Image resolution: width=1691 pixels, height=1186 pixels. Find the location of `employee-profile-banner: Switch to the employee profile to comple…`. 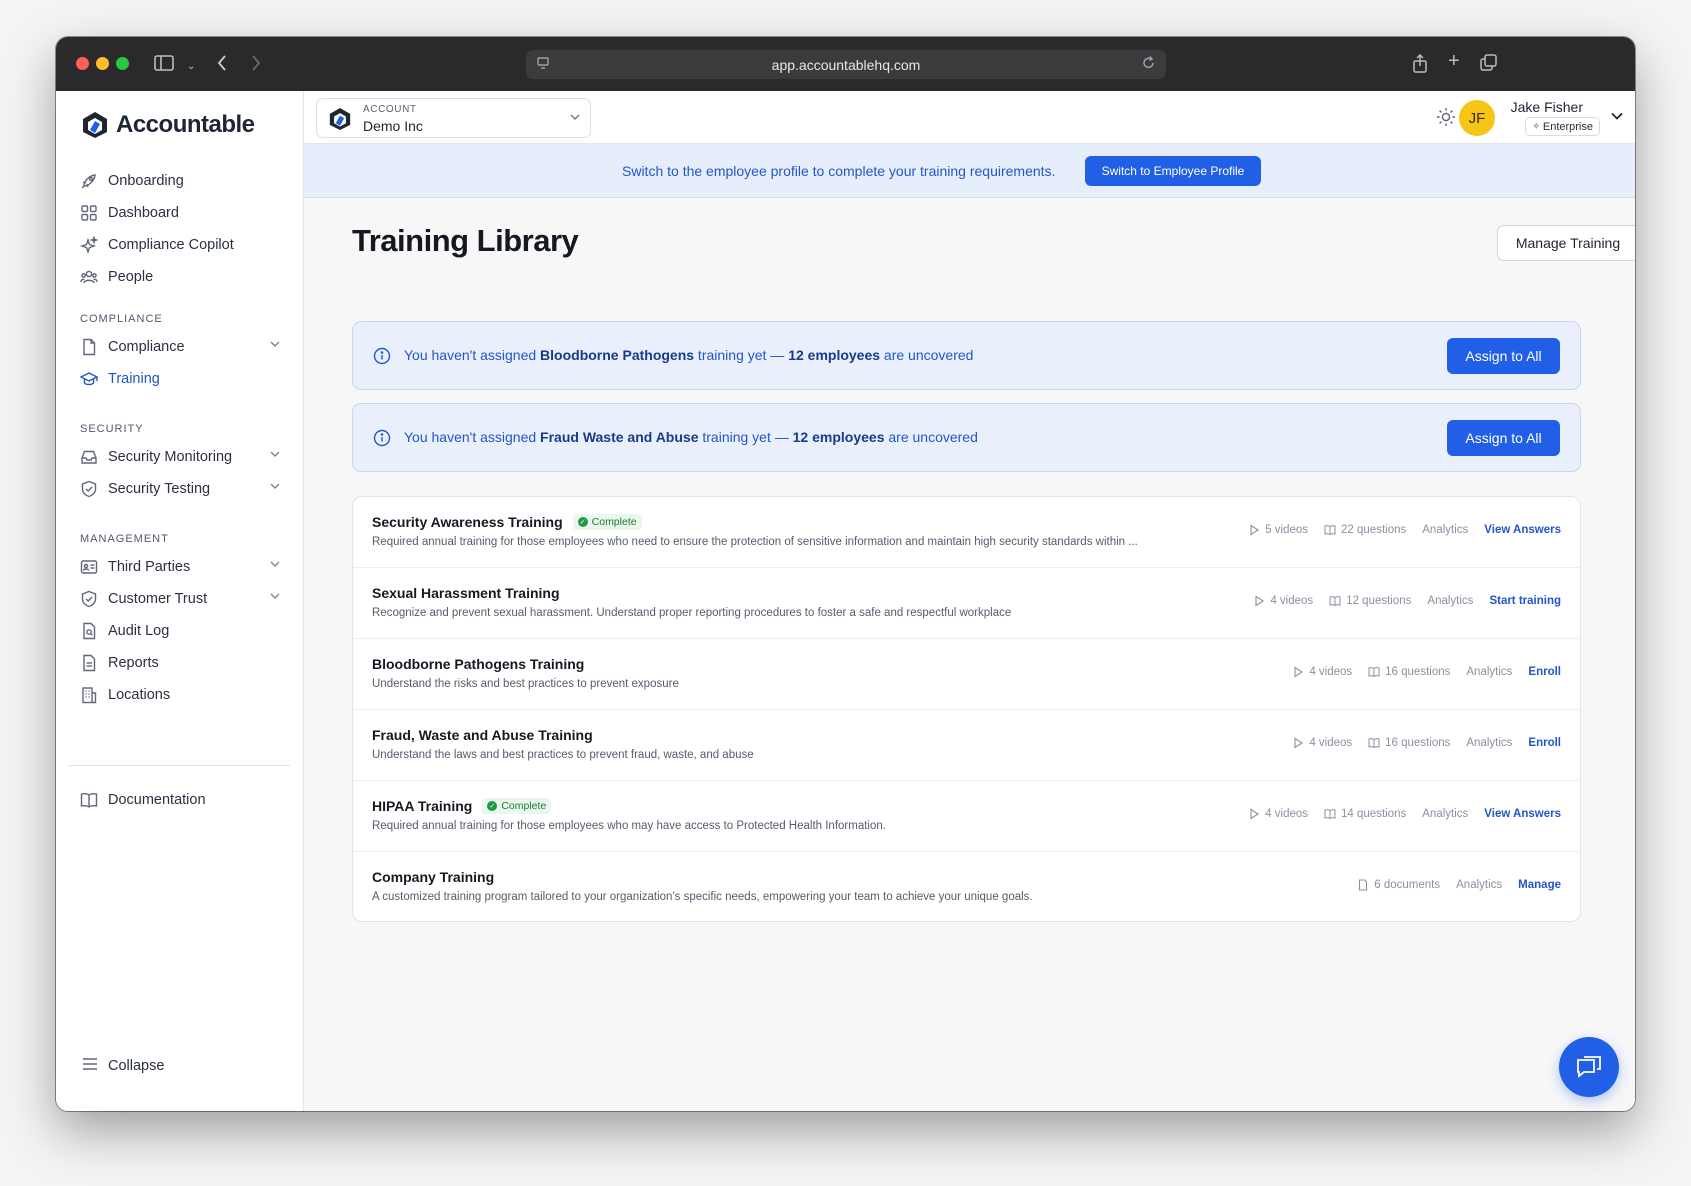

employee-profile-banner: Switch to the employee profile to comple… is located at coordinates (969, 171).